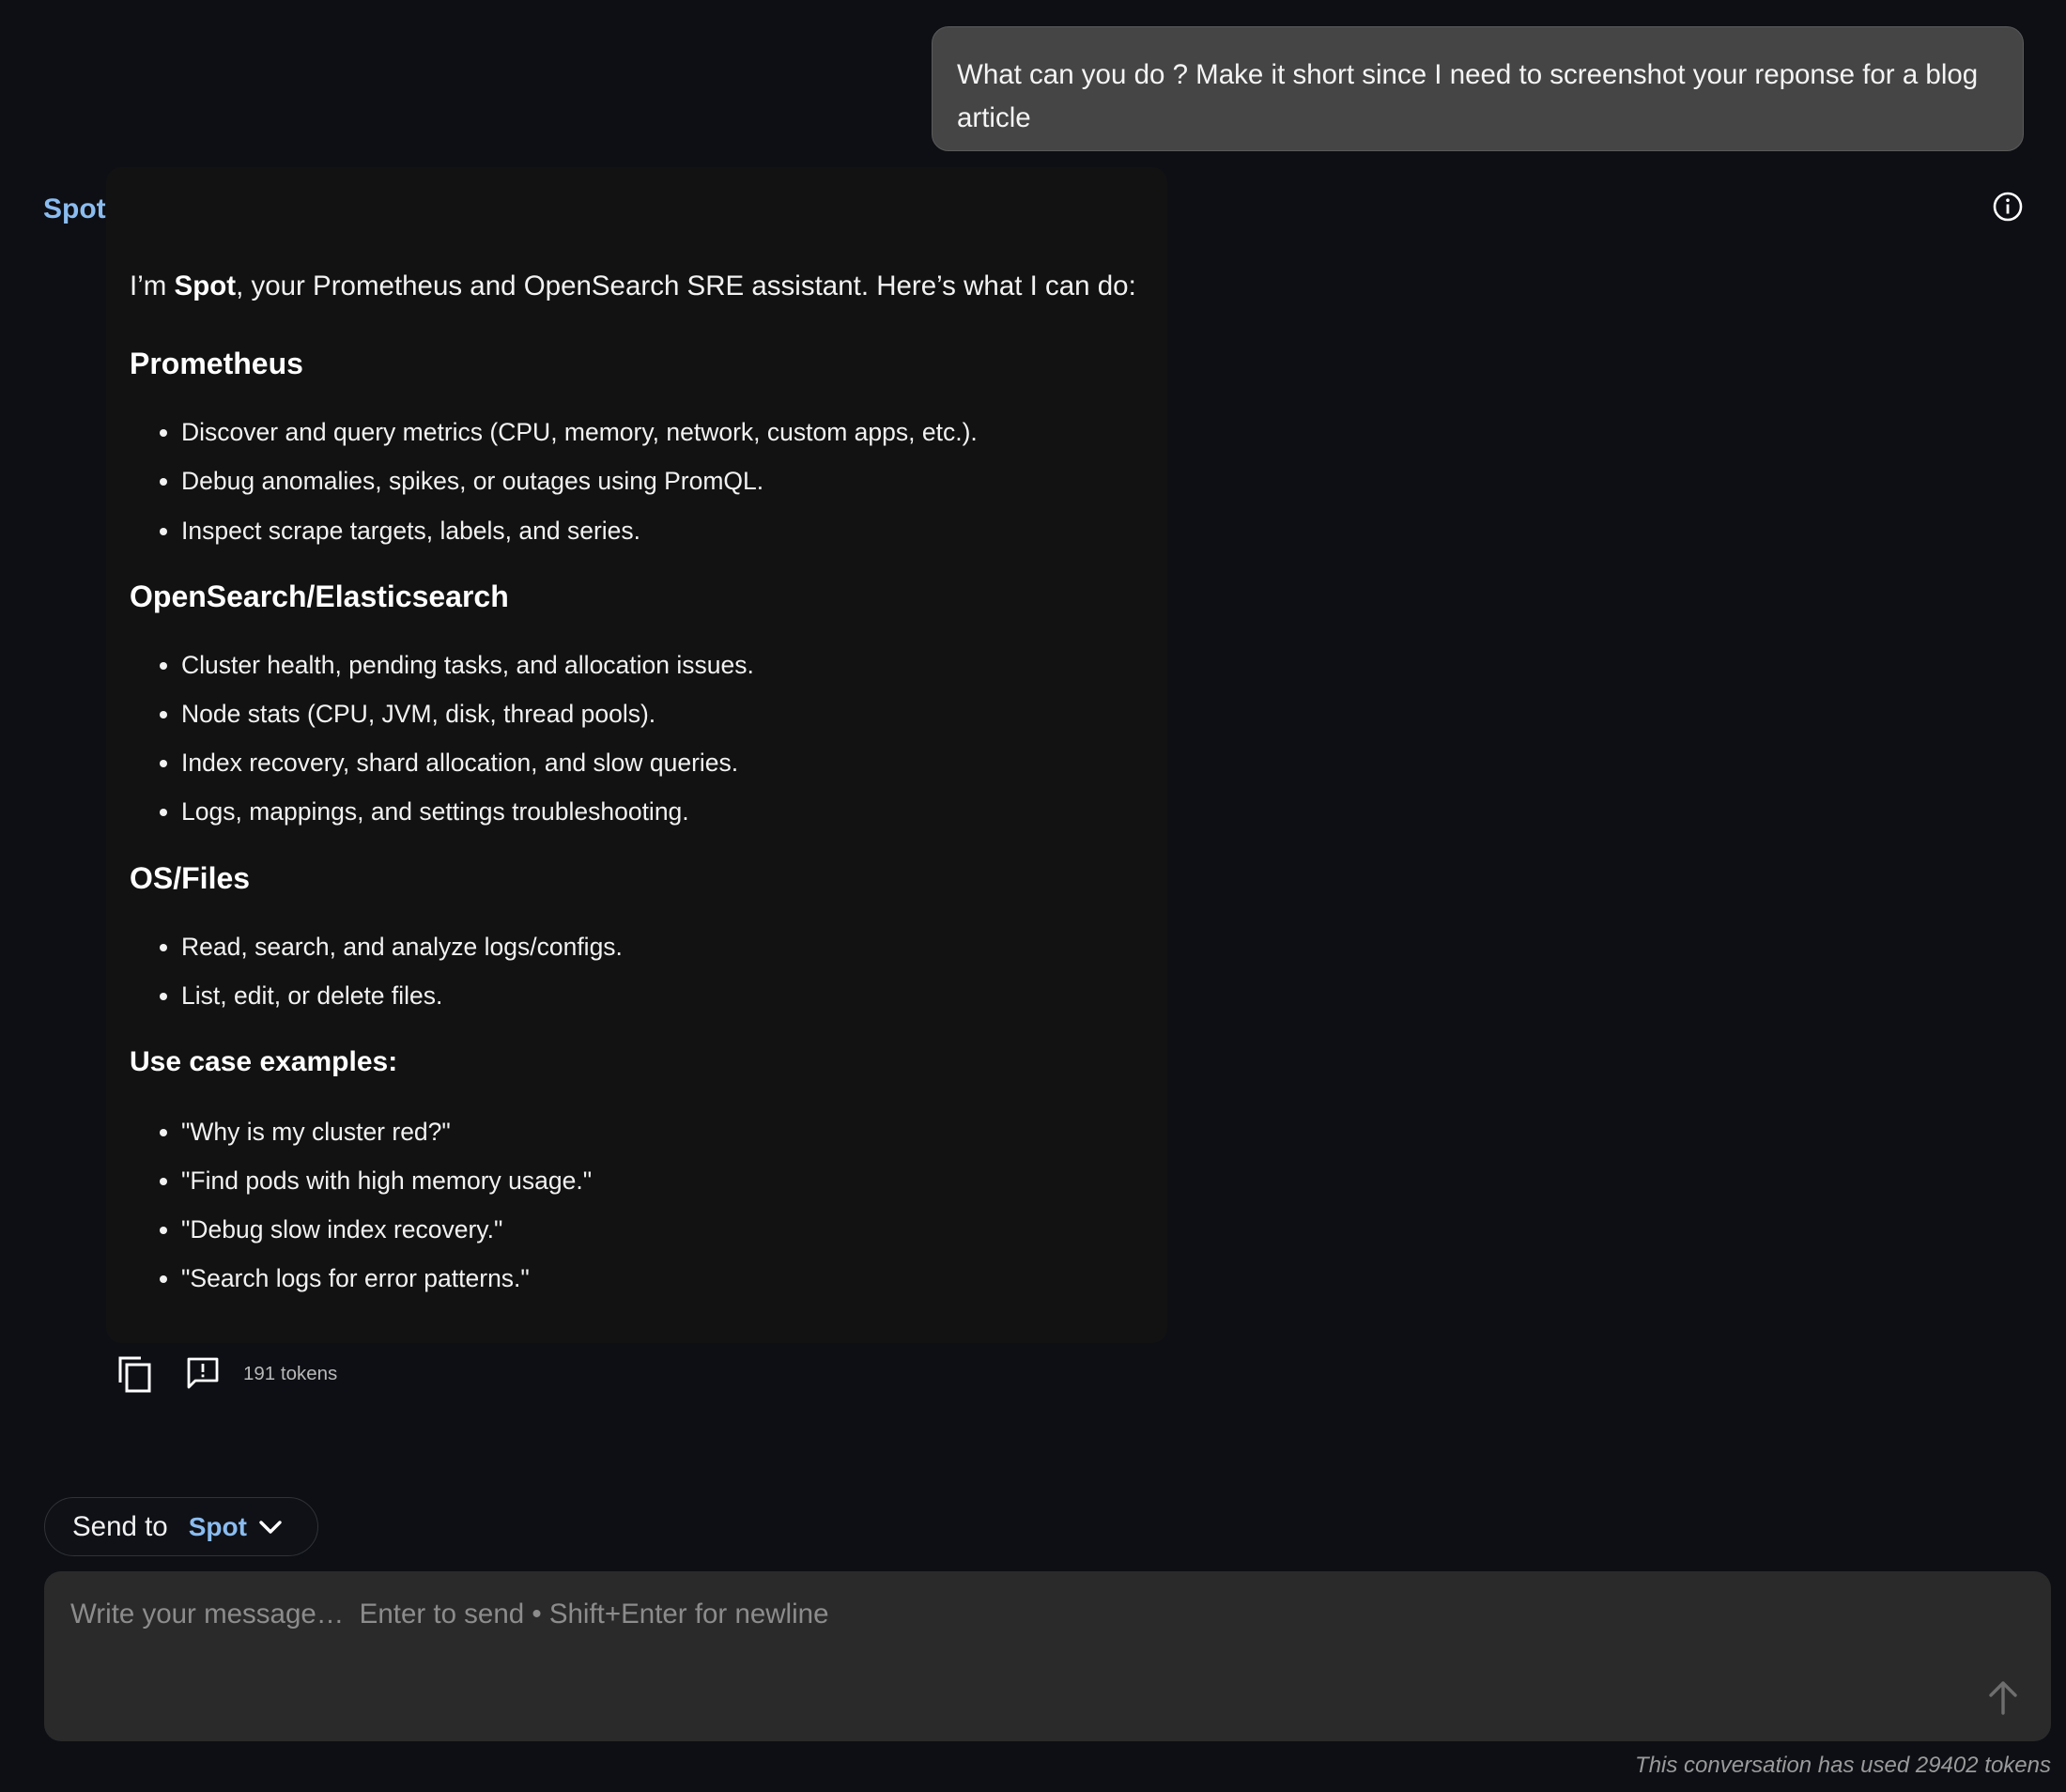 The image size is (2066, 1792). I want to click on list-item: List, edit, or delete files., so click(301, 995).